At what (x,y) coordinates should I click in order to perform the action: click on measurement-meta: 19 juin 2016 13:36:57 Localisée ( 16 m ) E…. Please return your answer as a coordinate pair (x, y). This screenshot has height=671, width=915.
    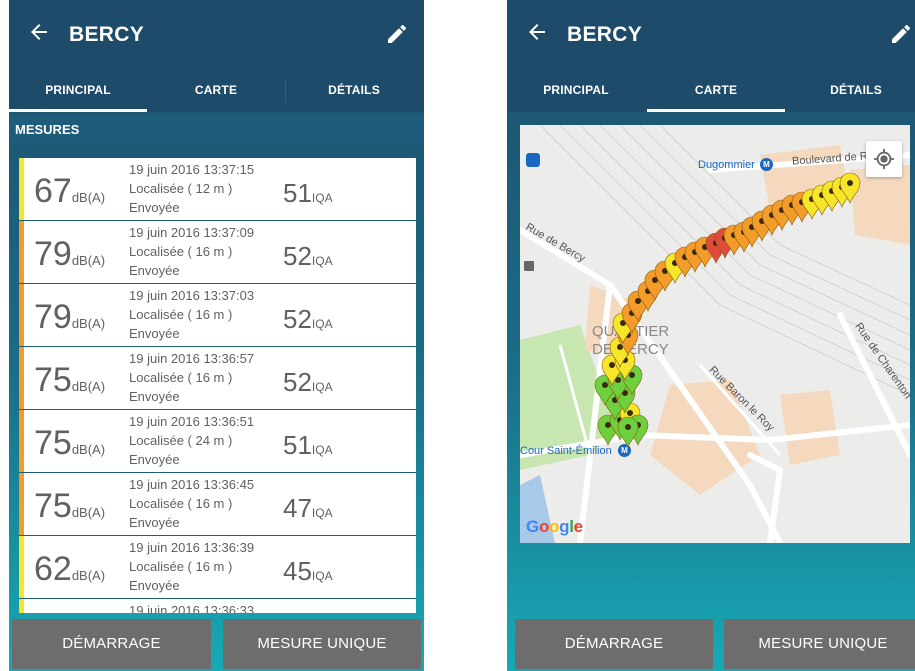
    Looking at the image, I should click on (191, 377).